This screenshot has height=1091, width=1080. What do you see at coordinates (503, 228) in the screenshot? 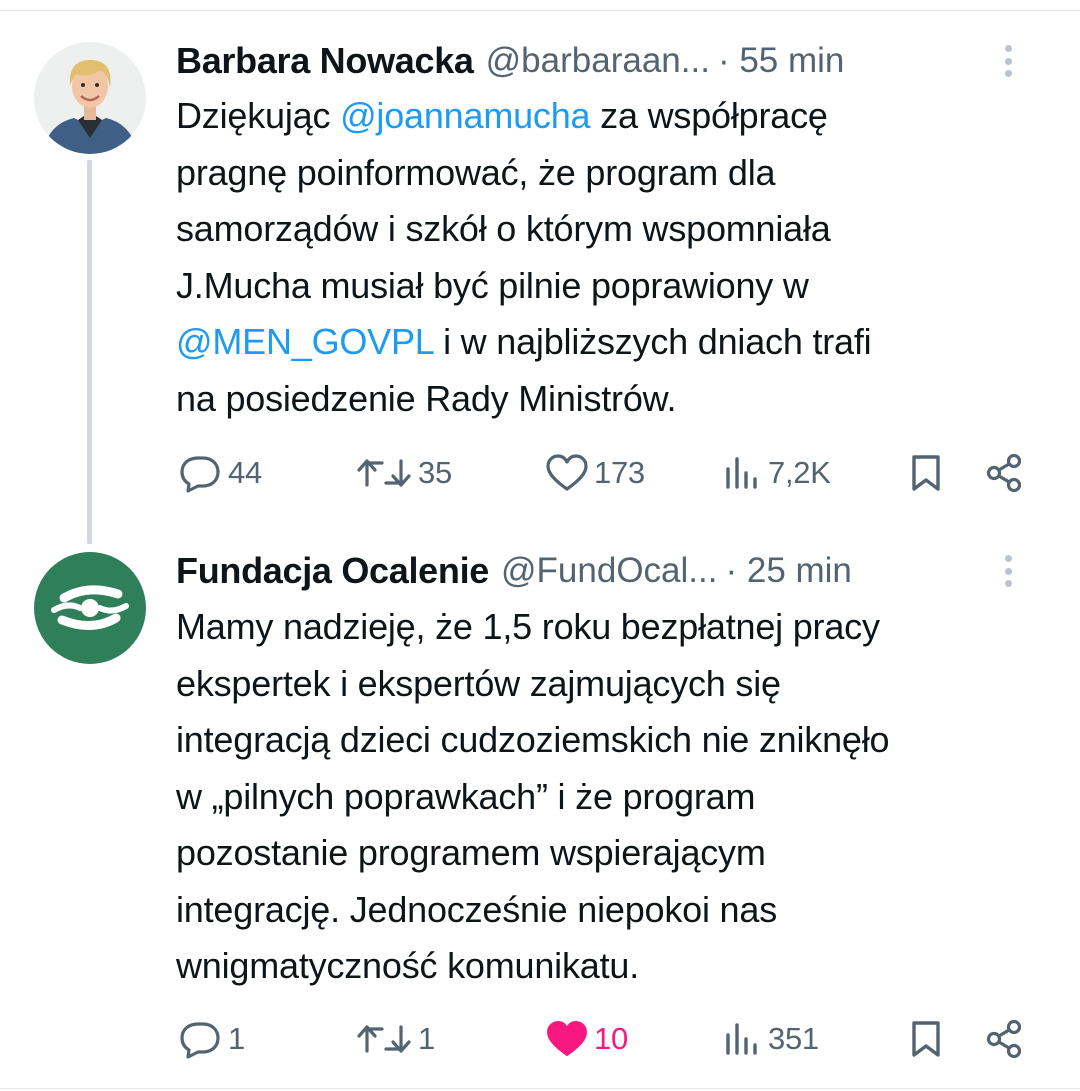
I see `text-segment: samorządów i szkół o którym wspomniała` at bounding box center [503, 228].